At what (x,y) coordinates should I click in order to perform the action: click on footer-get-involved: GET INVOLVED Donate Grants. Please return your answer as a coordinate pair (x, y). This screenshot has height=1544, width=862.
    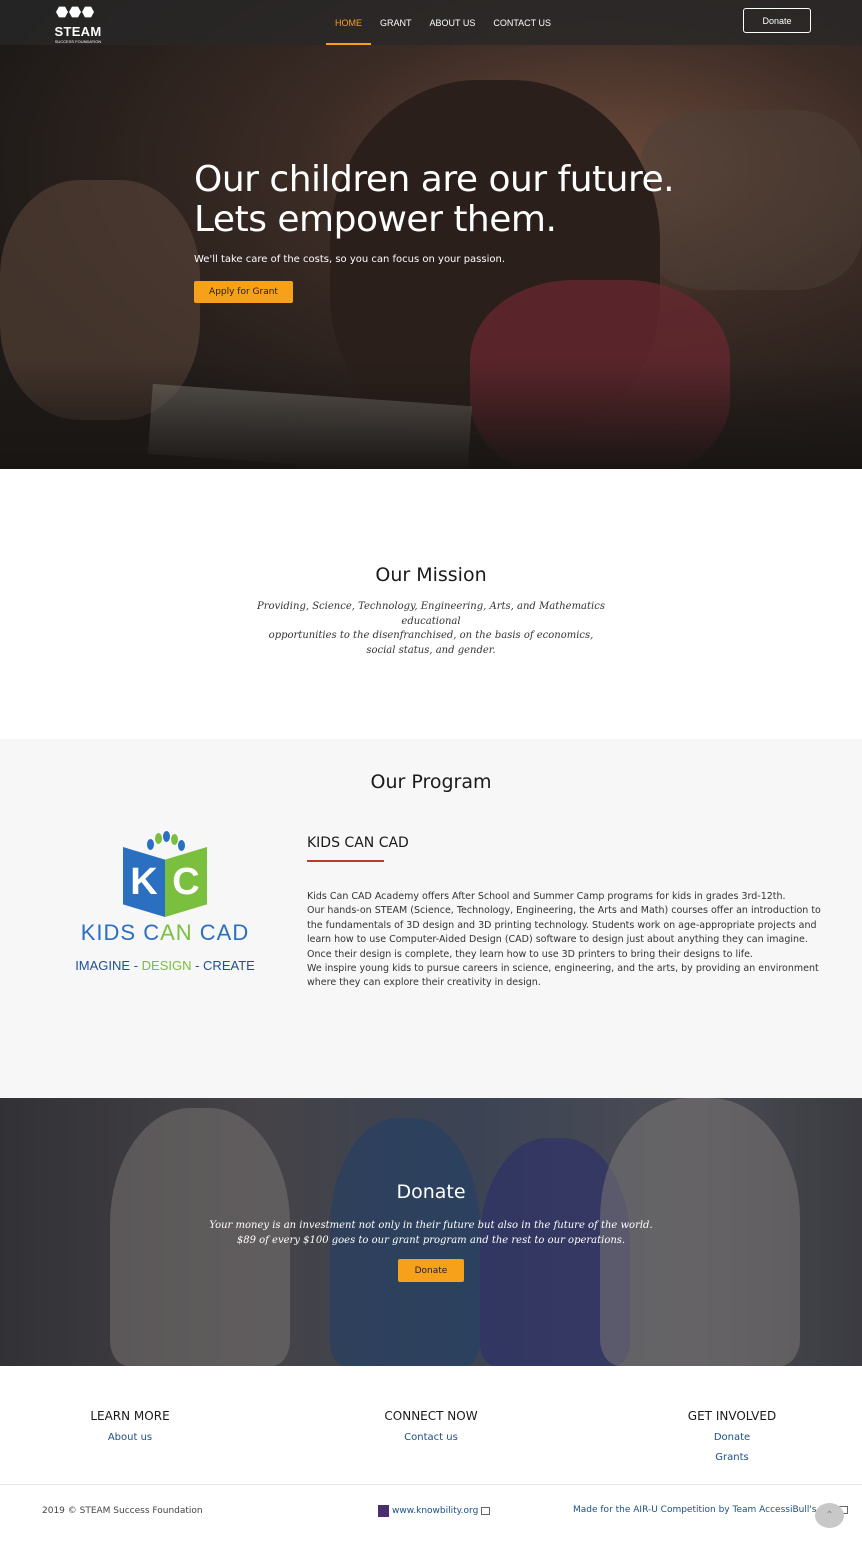
    Looking at the image, I should click on (732, 1436).